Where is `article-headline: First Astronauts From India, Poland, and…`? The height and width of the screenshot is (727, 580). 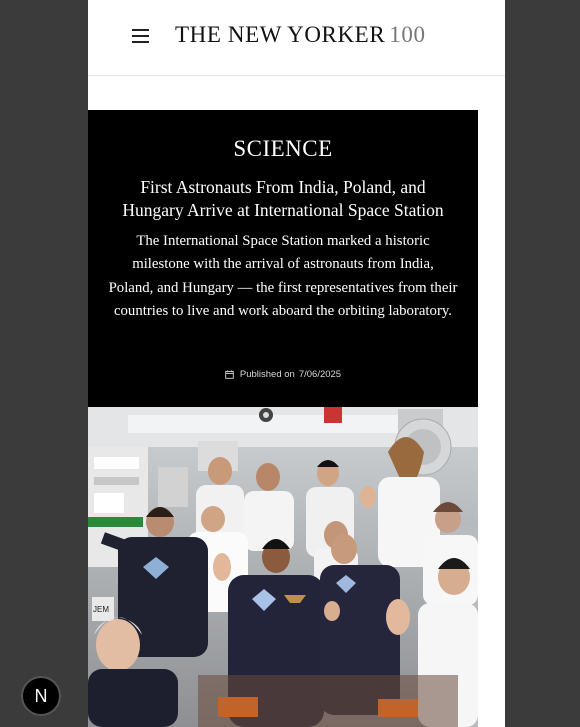
article-headline: First Astronauts From India, Poland, and… is located at coordinates (283, 199).